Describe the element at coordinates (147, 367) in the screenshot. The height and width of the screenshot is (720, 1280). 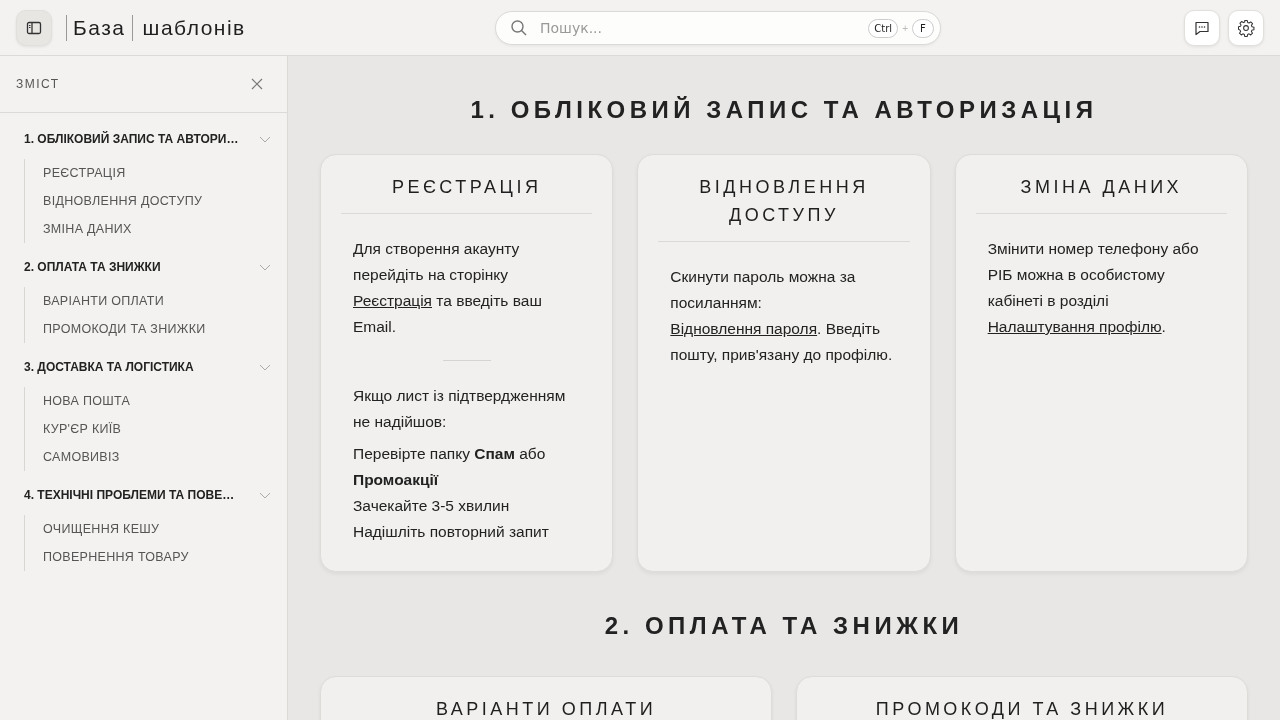
I see `sidebar-group: 3. ДОСТАВКА ТА ЛОГІСТИКА` at that location.